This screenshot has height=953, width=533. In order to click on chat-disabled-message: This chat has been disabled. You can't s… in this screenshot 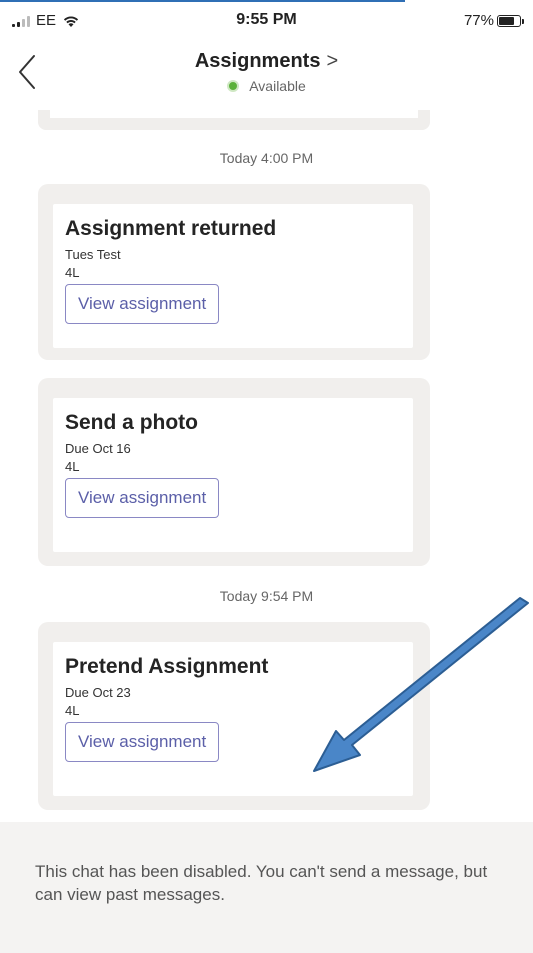, I will do `click(261, 883)`.